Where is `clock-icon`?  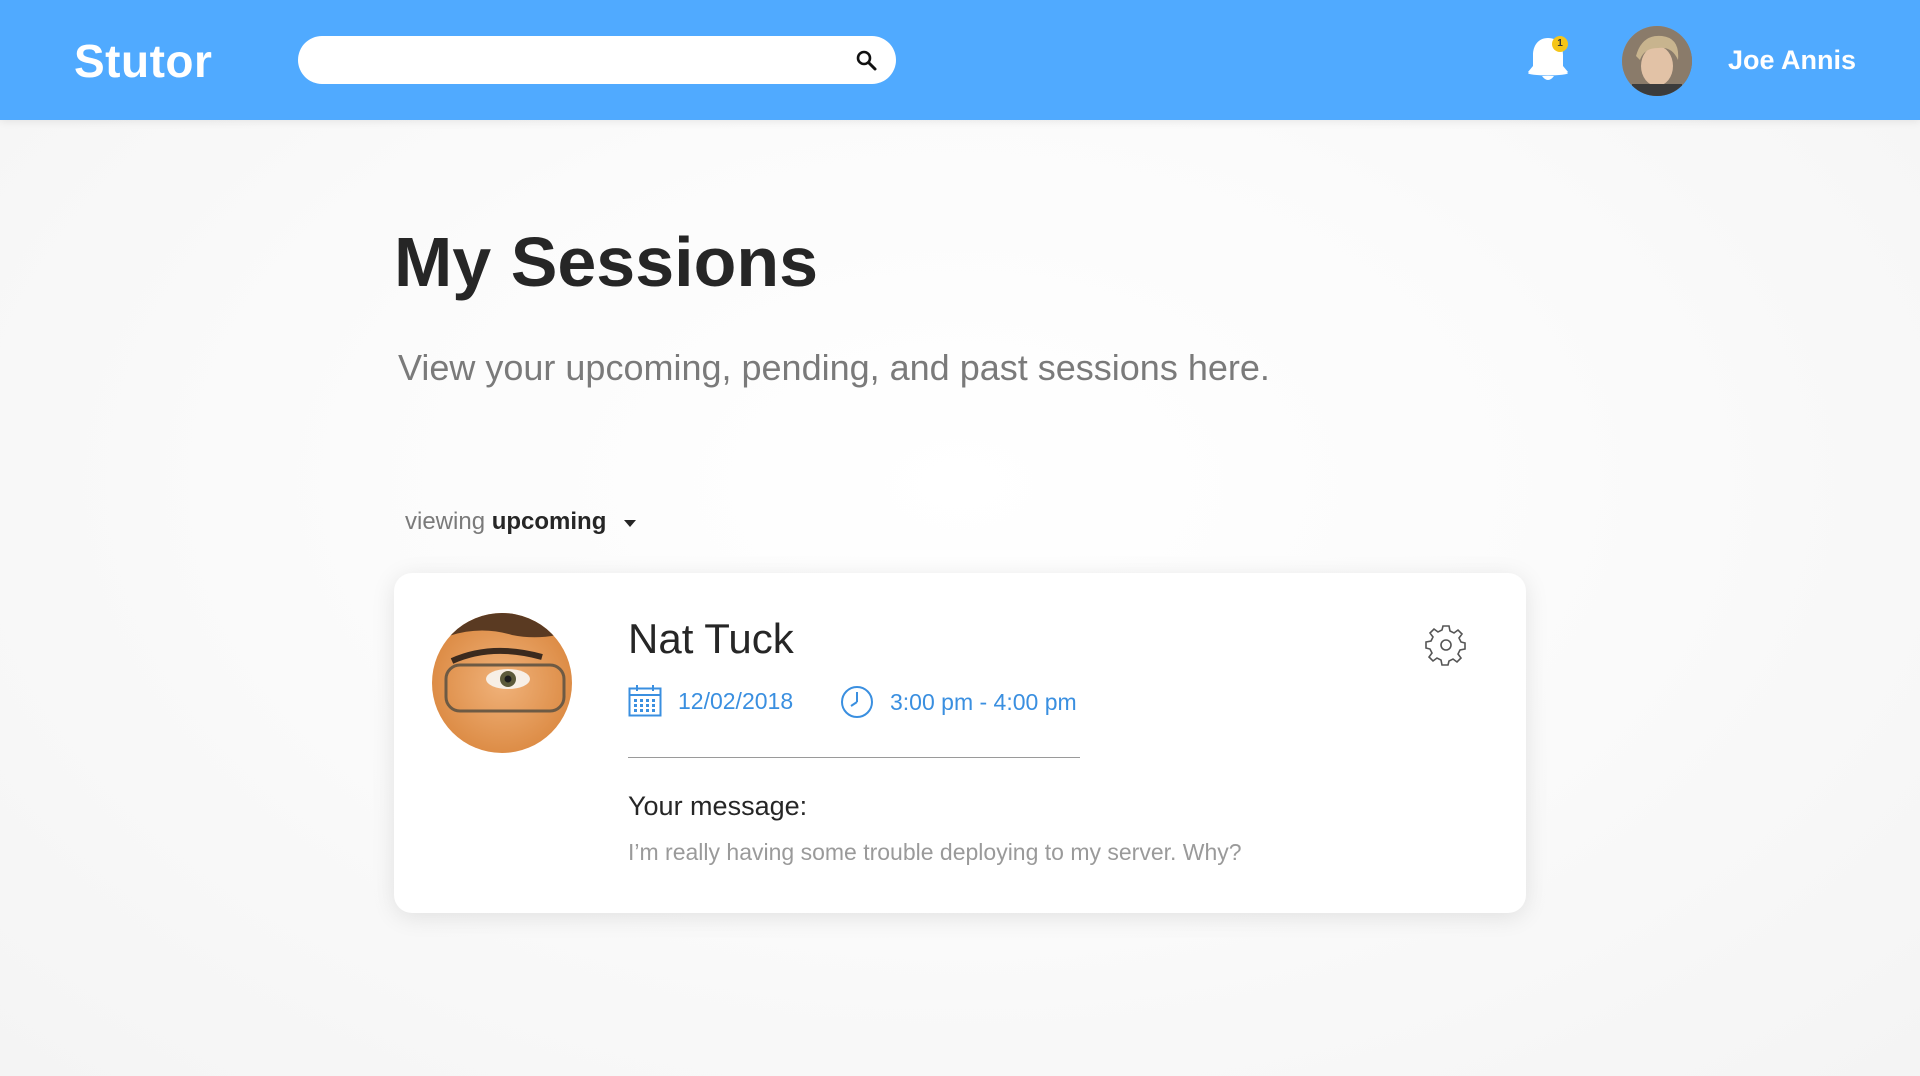 clock-icon is located at coordinates (857, 702).